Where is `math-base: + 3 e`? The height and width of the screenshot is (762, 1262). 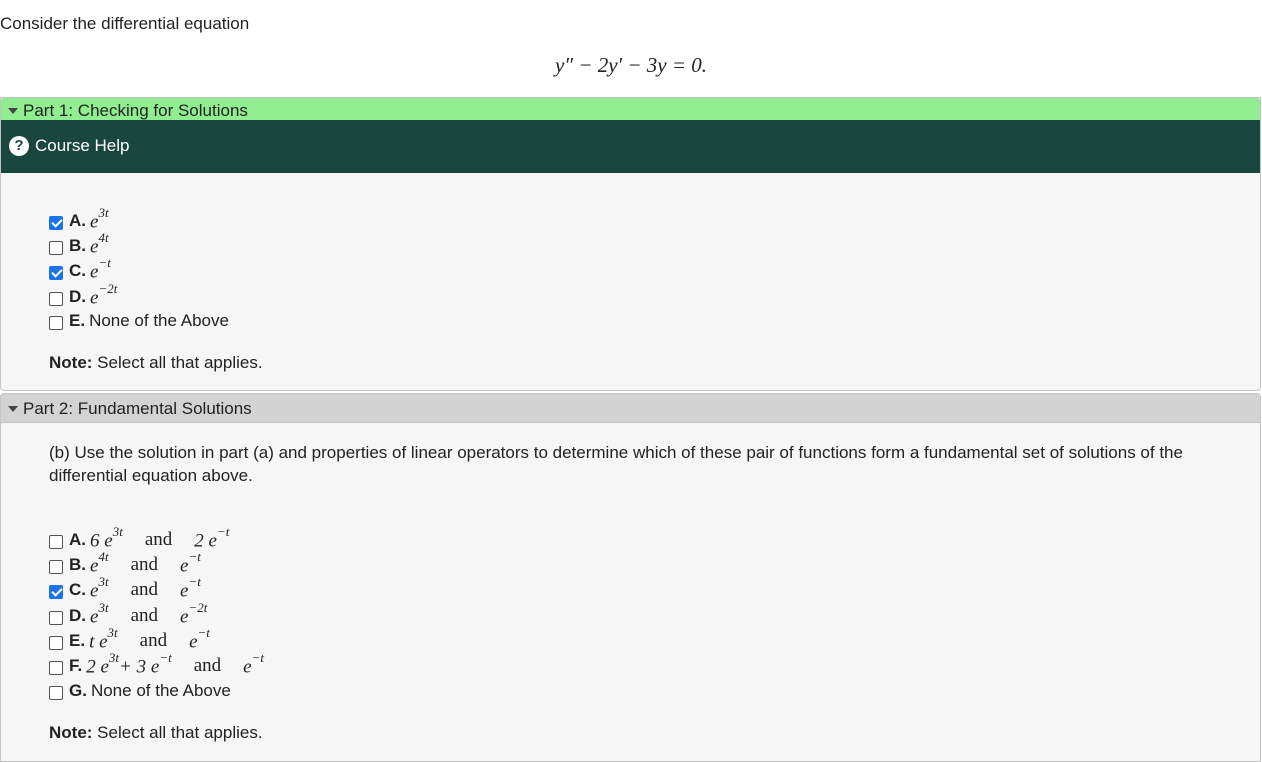 math-base: + 3 e is located at coordinates (139, 667).